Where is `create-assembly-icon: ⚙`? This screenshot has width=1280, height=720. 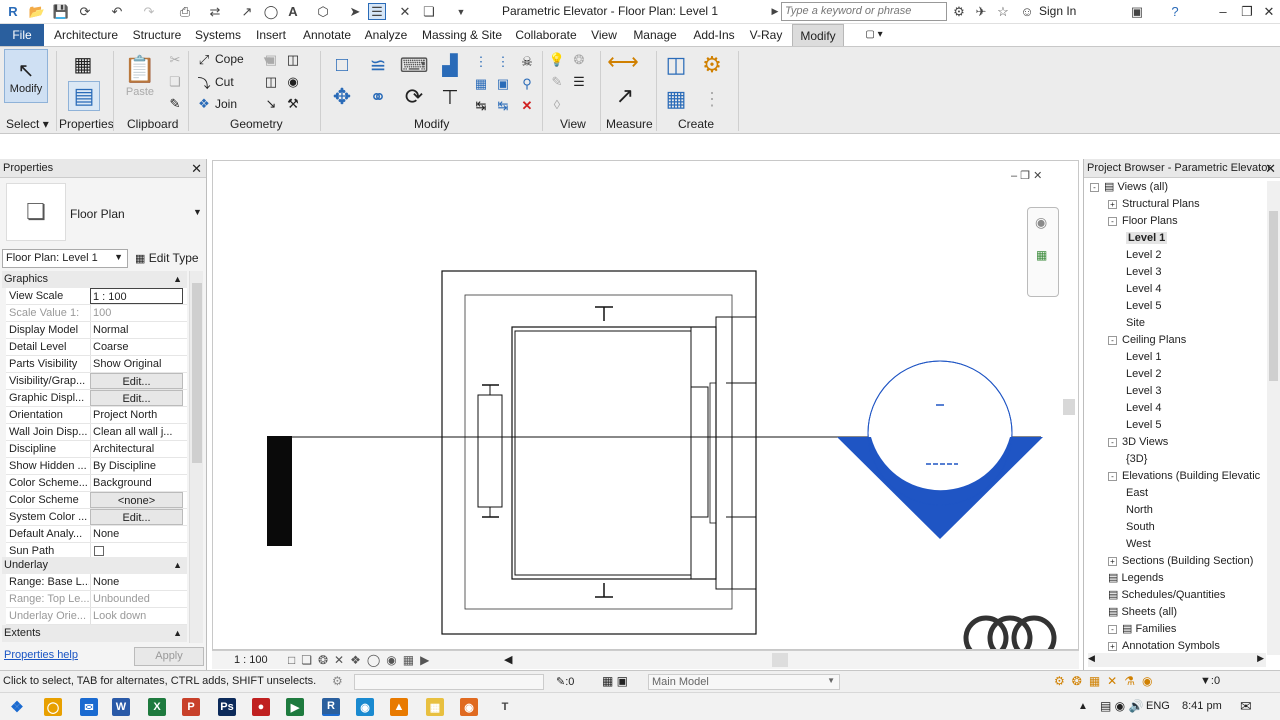
create-assembly-icon: ⚙ is located at coordinates (712, 65).